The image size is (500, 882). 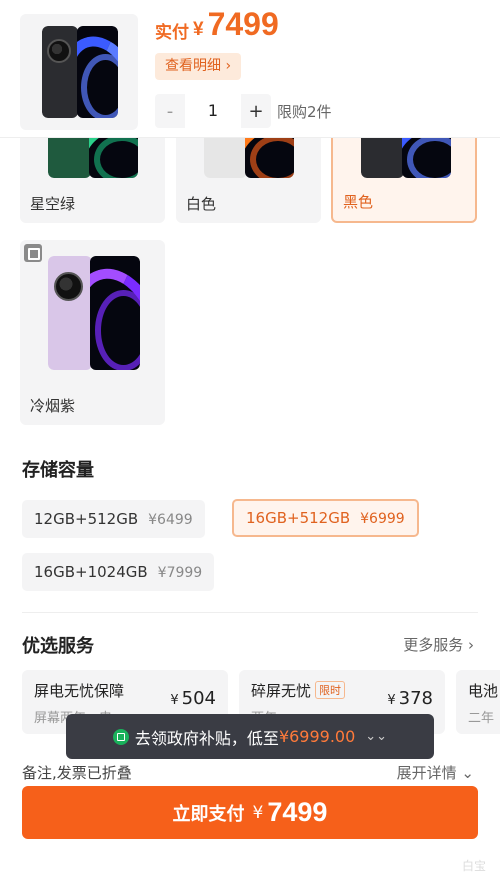 What do you see at coordinates (193, 698) in the screenshot?
I see `service-price: ¥504` at bounding box center [193, 698].